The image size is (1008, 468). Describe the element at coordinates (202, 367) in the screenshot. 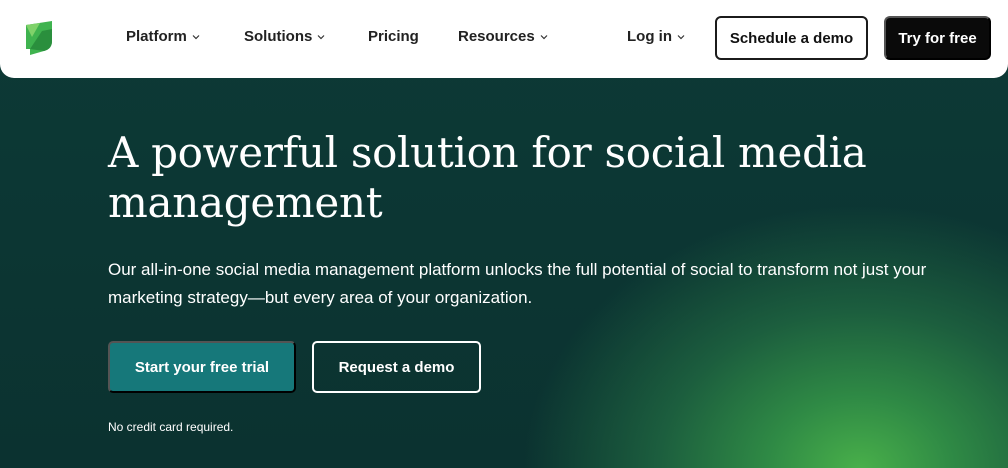

I see `start-free-trial-button: Start your free trial` at that location.